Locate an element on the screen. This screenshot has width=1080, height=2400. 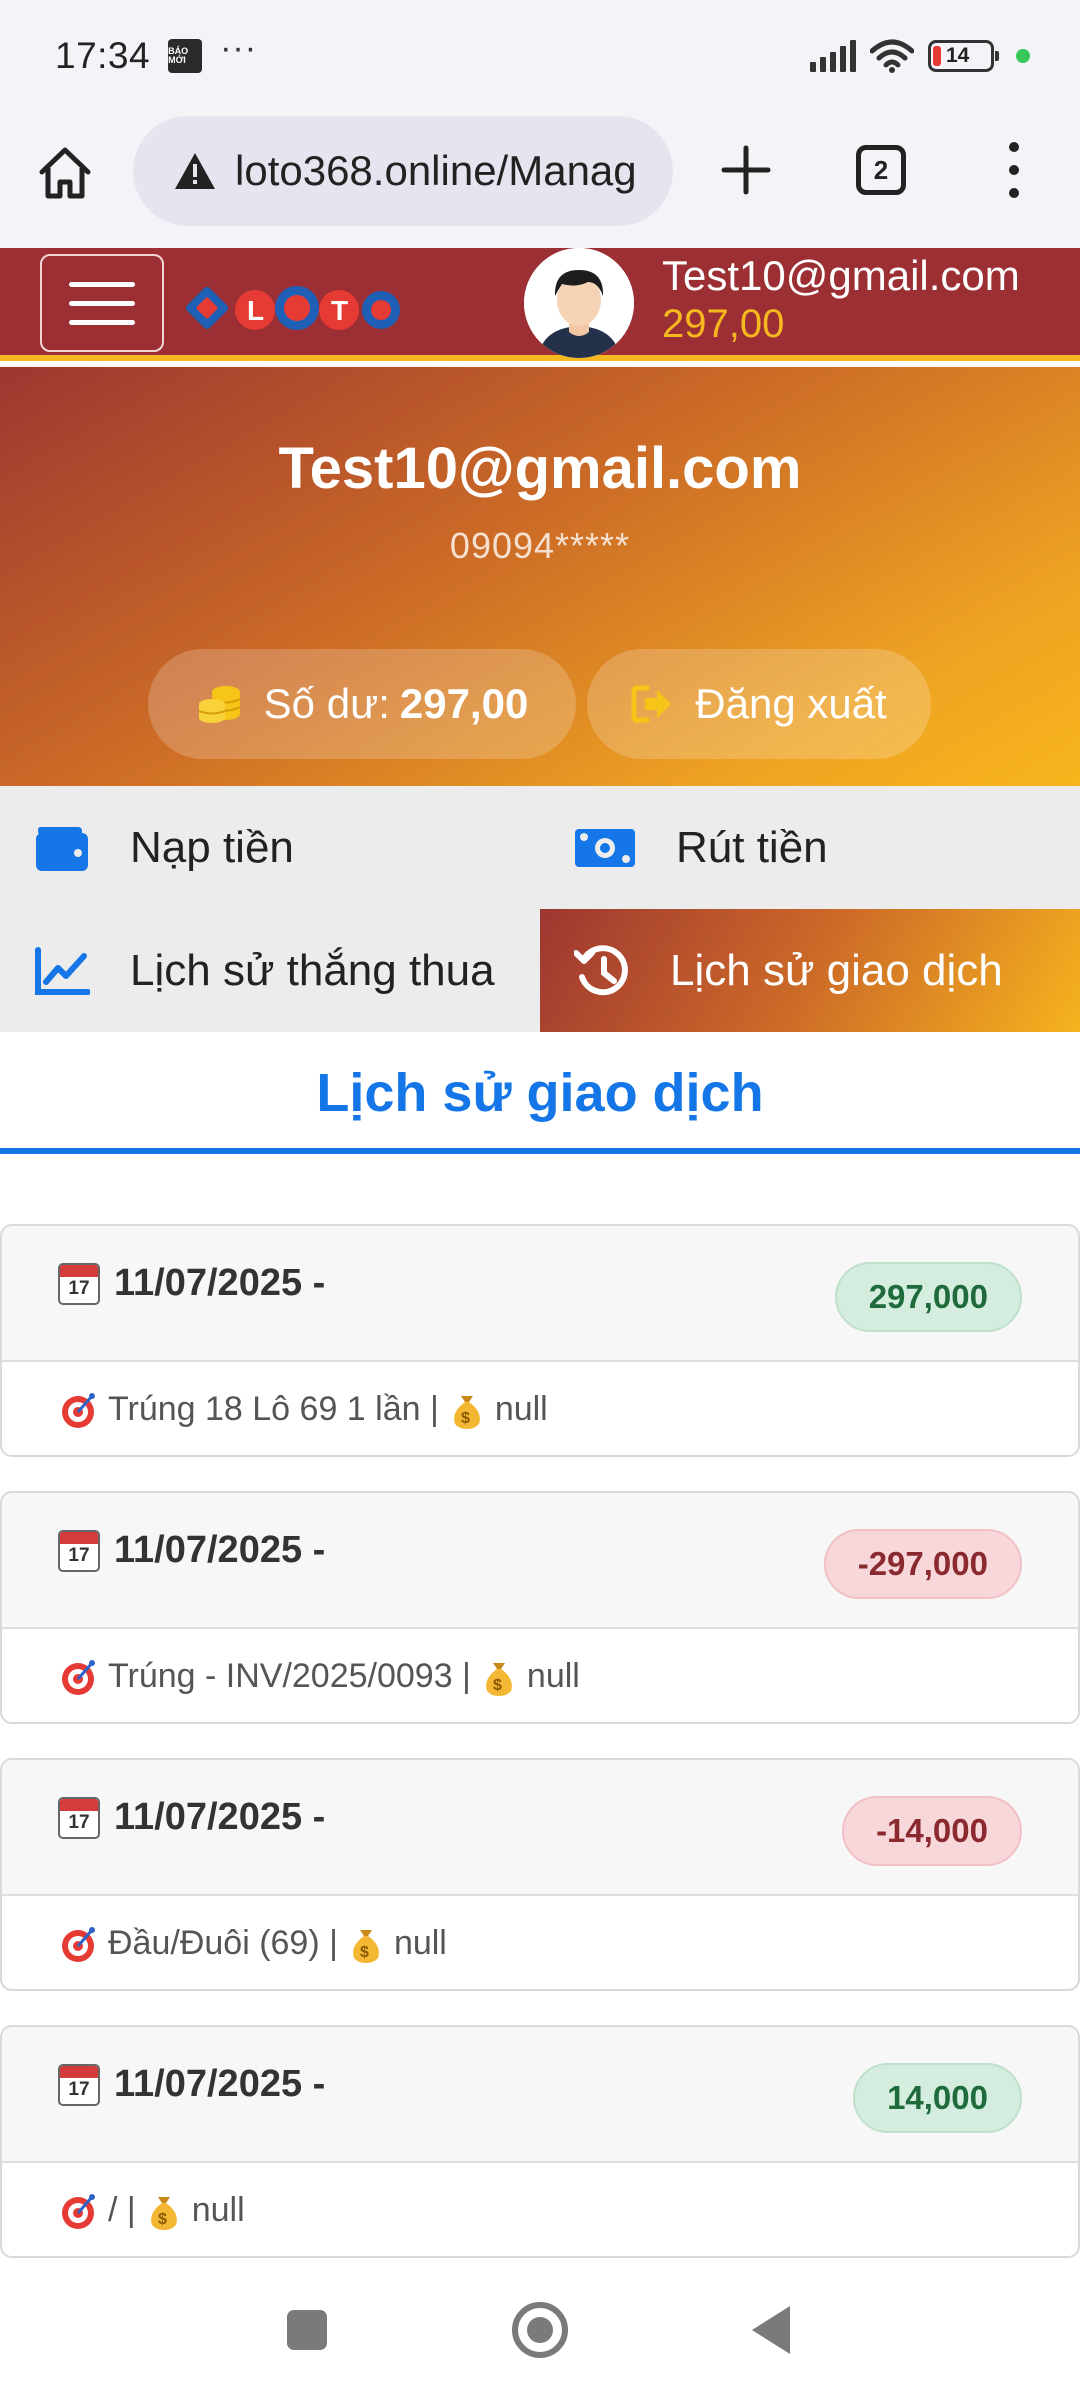
browser-toolbar: loto368.online/Manag 2 is located at coordinates (540, 180).